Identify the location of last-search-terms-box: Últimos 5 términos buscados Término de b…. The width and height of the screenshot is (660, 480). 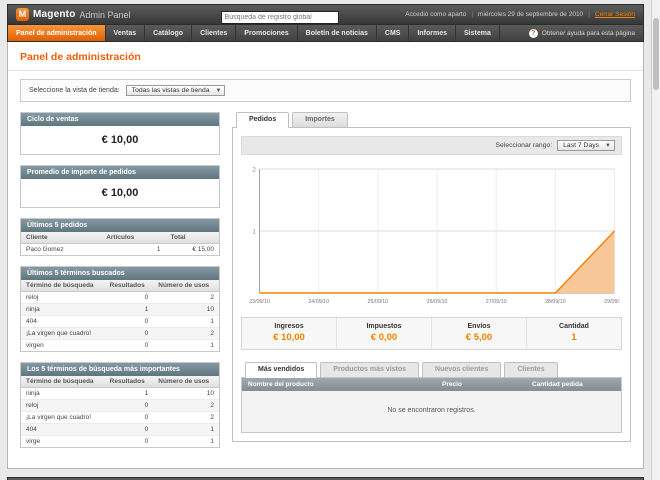
(120, 309).